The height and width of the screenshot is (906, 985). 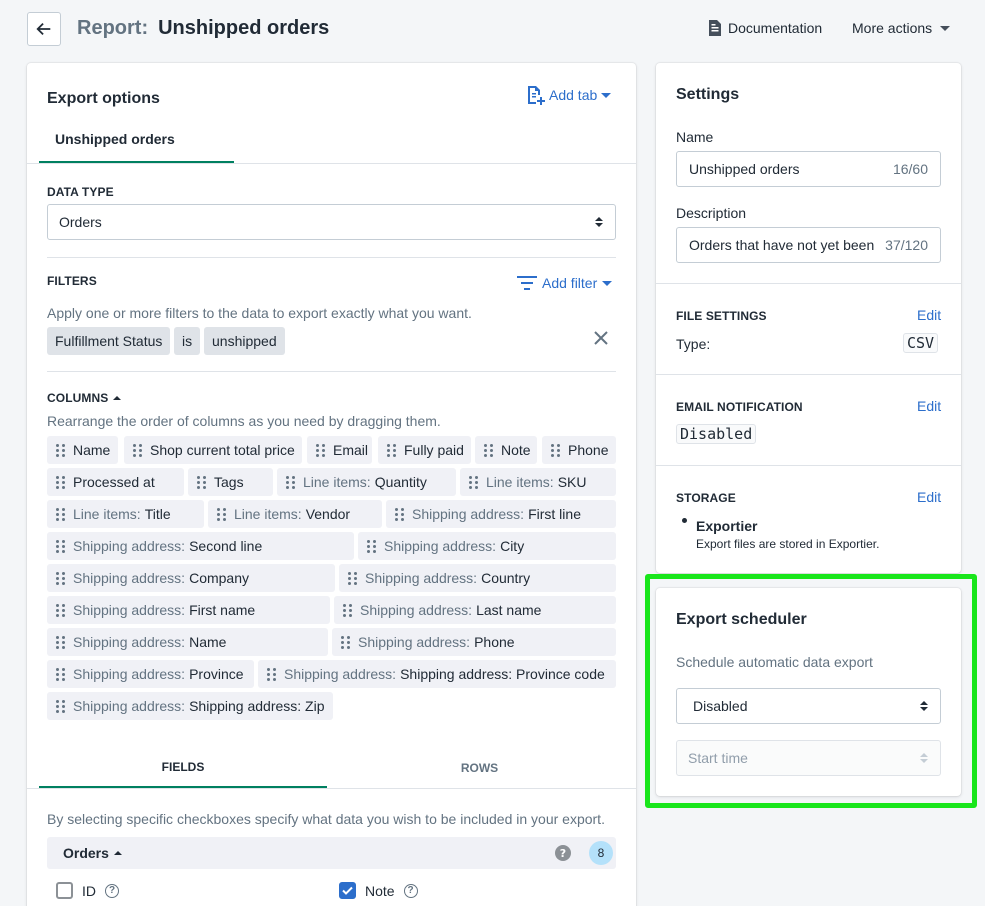 I want to click on column-chip: Phone, so click(x=579, y=450).